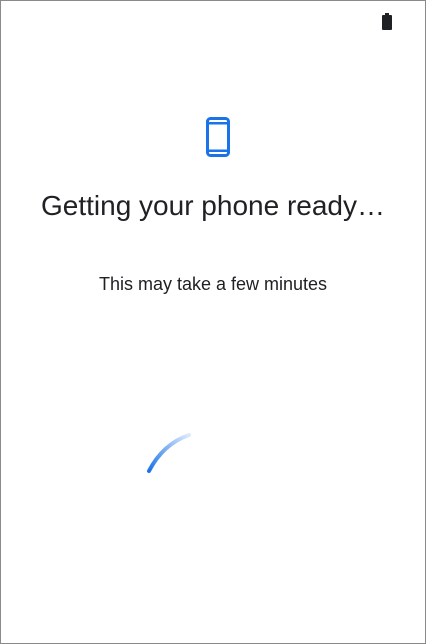 The image size is (426, 644). What do you see at coordinates (213, 15) in the screenshot?
I see `status-bar` at bounding box center [213, 15].